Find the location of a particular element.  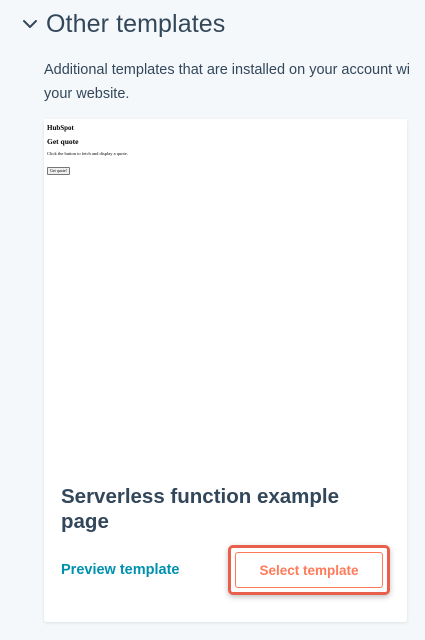

chevron-down-icon is located at coordinates (30, 24).